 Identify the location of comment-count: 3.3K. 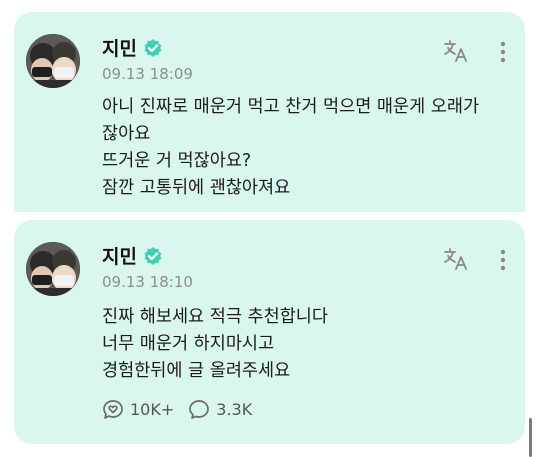
(234, 409).